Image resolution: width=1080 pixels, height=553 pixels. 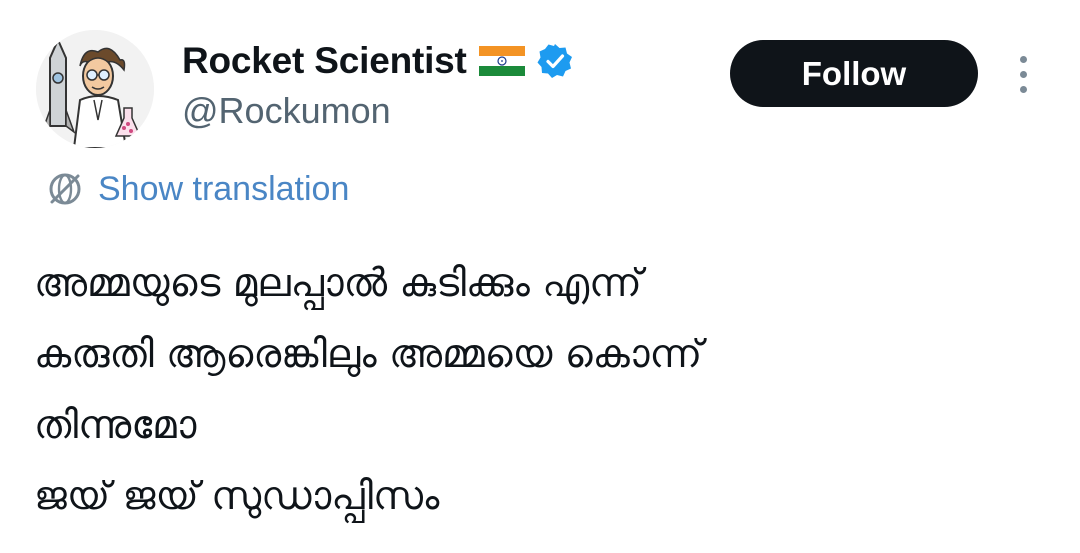 What do you see at coordinates (286, 111) in the screenshot?
I see `author-handle: @Rockumon` at bounding box center [286, 111].